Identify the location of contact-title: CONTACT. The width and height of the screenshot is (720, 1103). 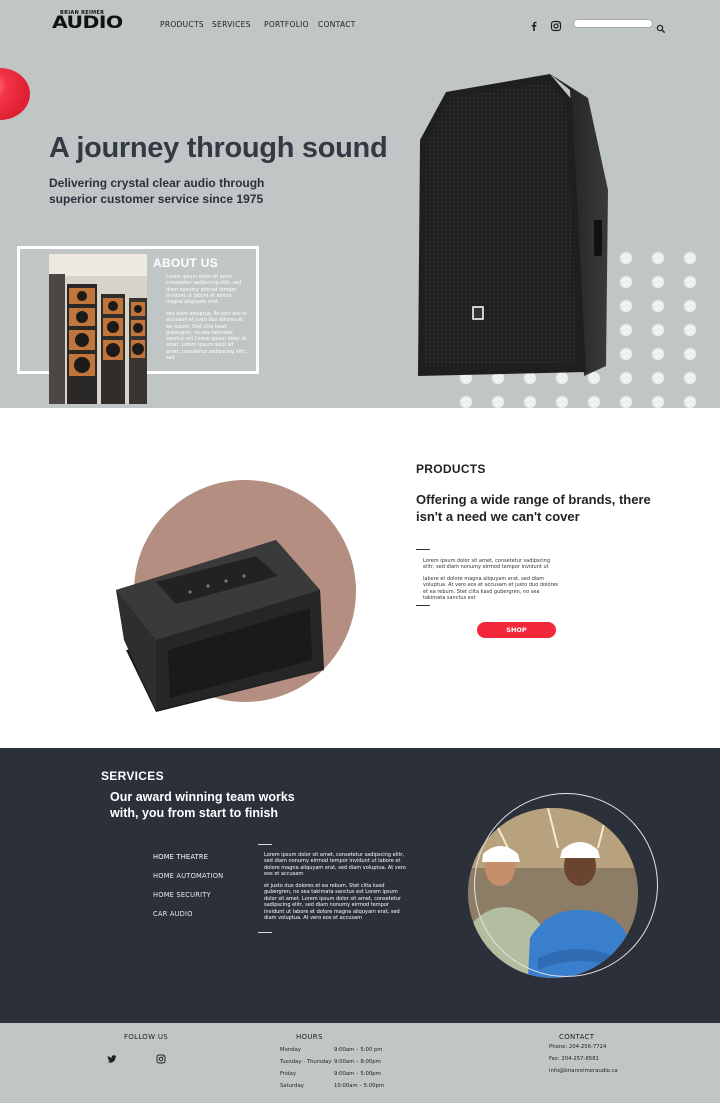
(577, 1037).